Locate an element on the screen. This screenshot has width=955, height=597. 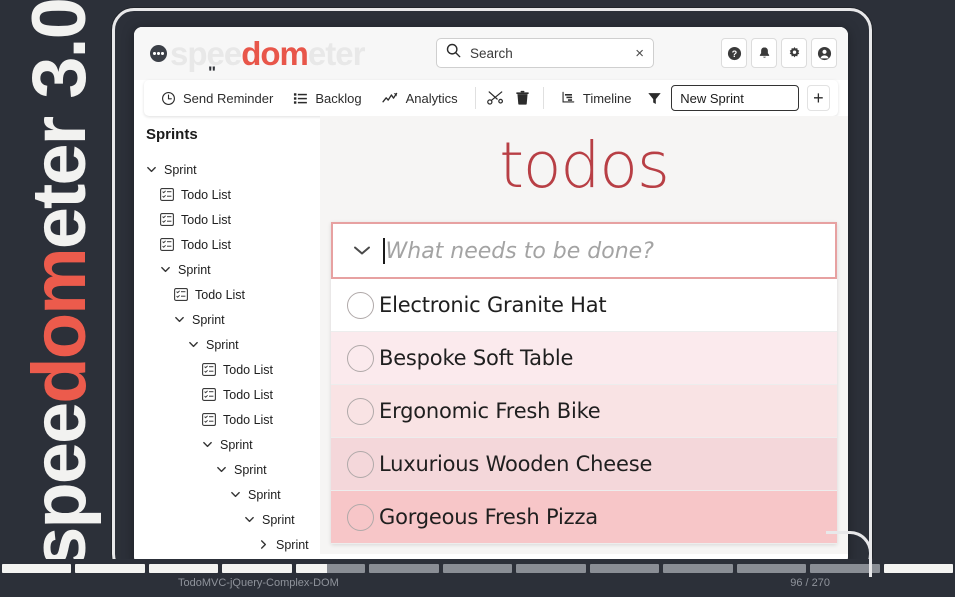
close-icon: × is located at coordinates (639, 53).